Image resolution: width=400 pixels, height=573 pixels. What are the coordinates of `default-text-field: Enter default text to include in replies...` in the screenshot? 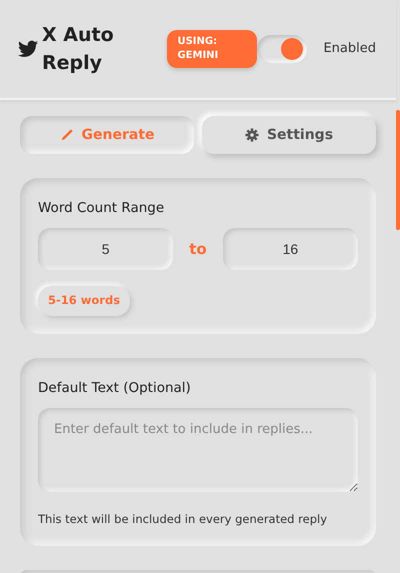 It's located at (198, 450).